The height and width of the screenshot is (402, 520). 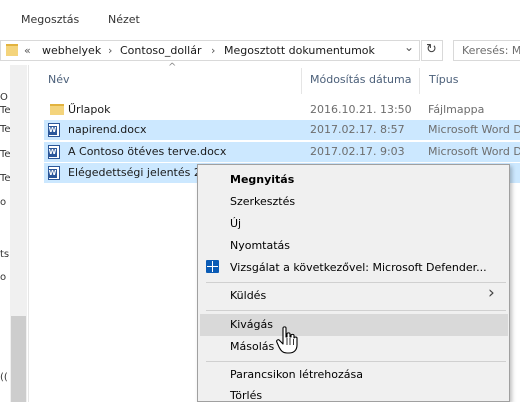 I want to click on file-type: Fájlmappa, so click(x=456, y=109).